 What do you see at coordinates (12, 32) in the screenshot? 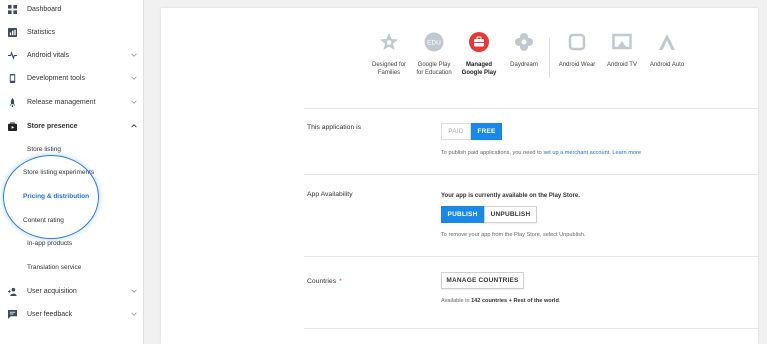
I see `statistics-icon` at bounding box center [12, 32].